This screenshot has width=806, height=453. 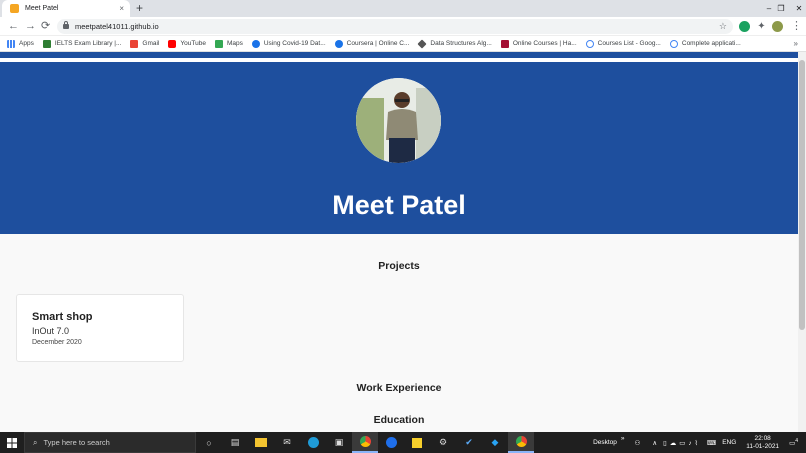 What do you see at coordinates (42, 8) in the screenshot?
I see `tab-title: Meet Patel` at bounding box center [42, 8].